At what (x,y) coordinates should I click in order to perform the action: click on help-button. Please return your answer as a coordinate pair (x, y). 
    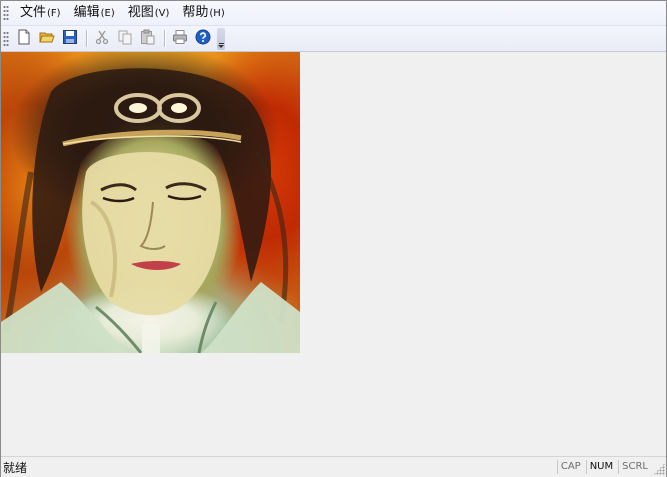
    Looking at the image, I should click on (203, 39).